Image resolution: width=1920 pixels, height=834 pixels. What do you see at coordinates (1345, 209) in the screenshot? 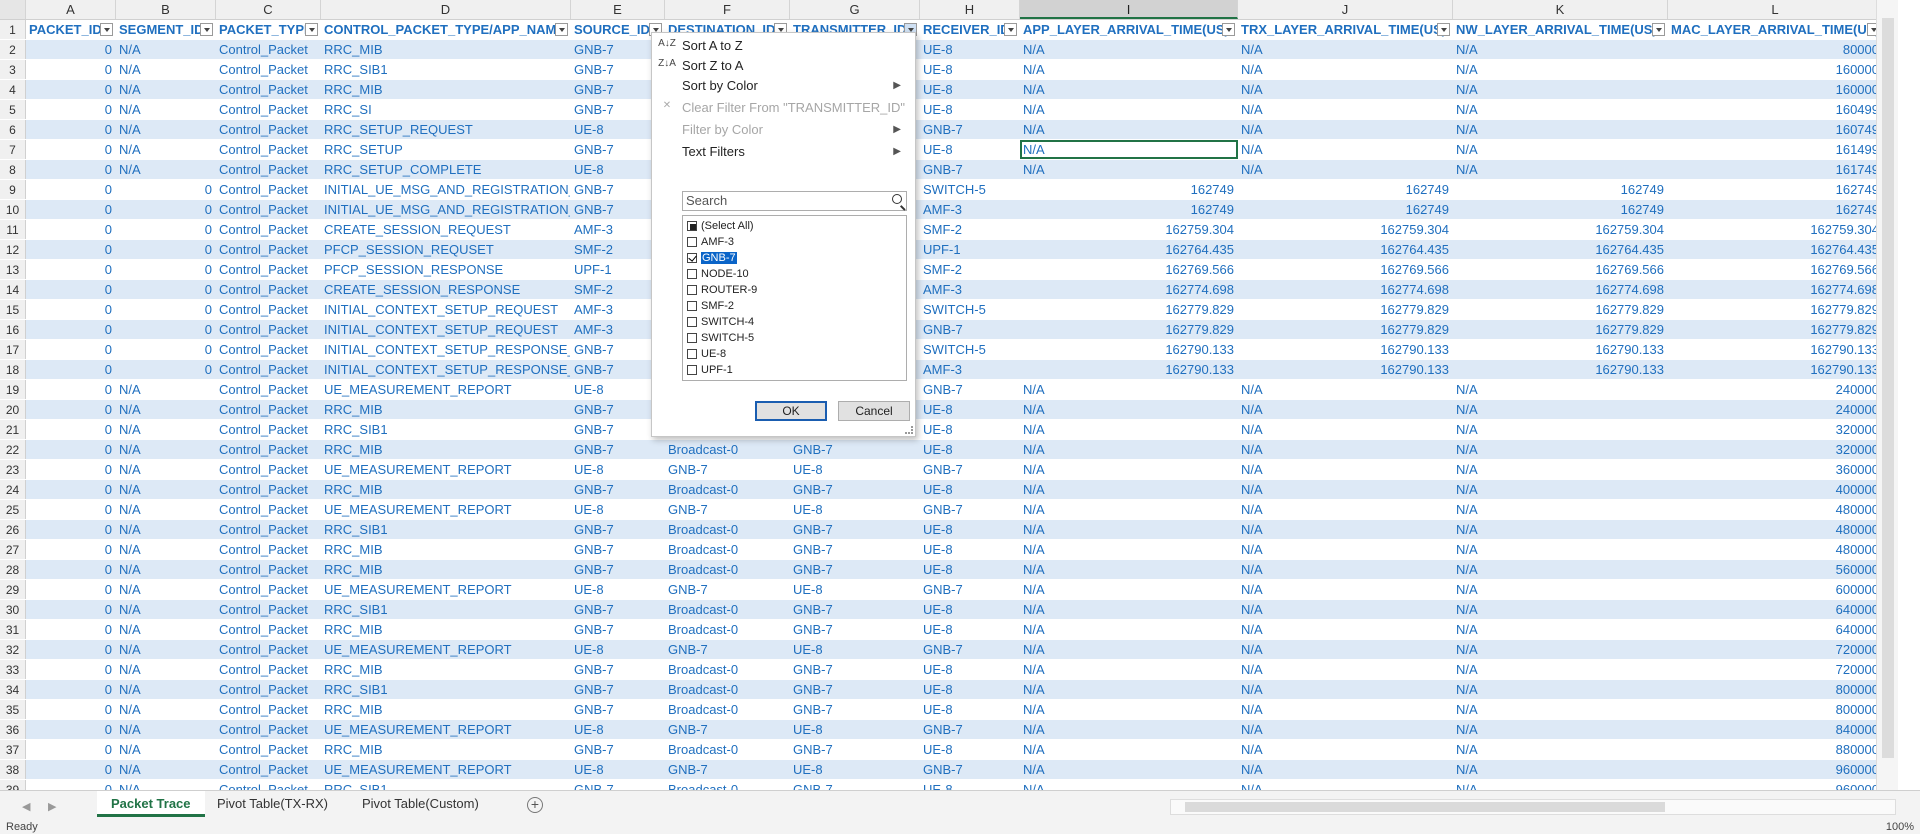
I see `table-cell: 162749` at bounding box center [1345, 209].